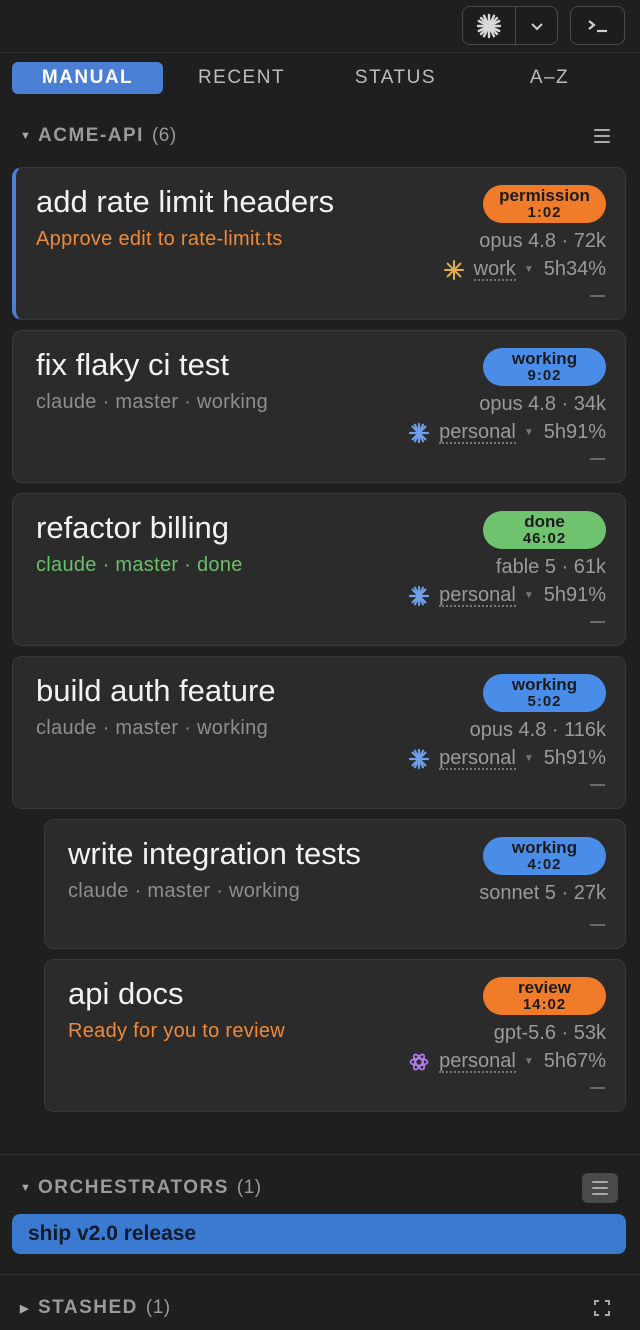 The image size is (640, 1330). What do you see at coordinates (453, 269) in the screenshot?
I see `sun-icon` at bounding box center [453, 269].